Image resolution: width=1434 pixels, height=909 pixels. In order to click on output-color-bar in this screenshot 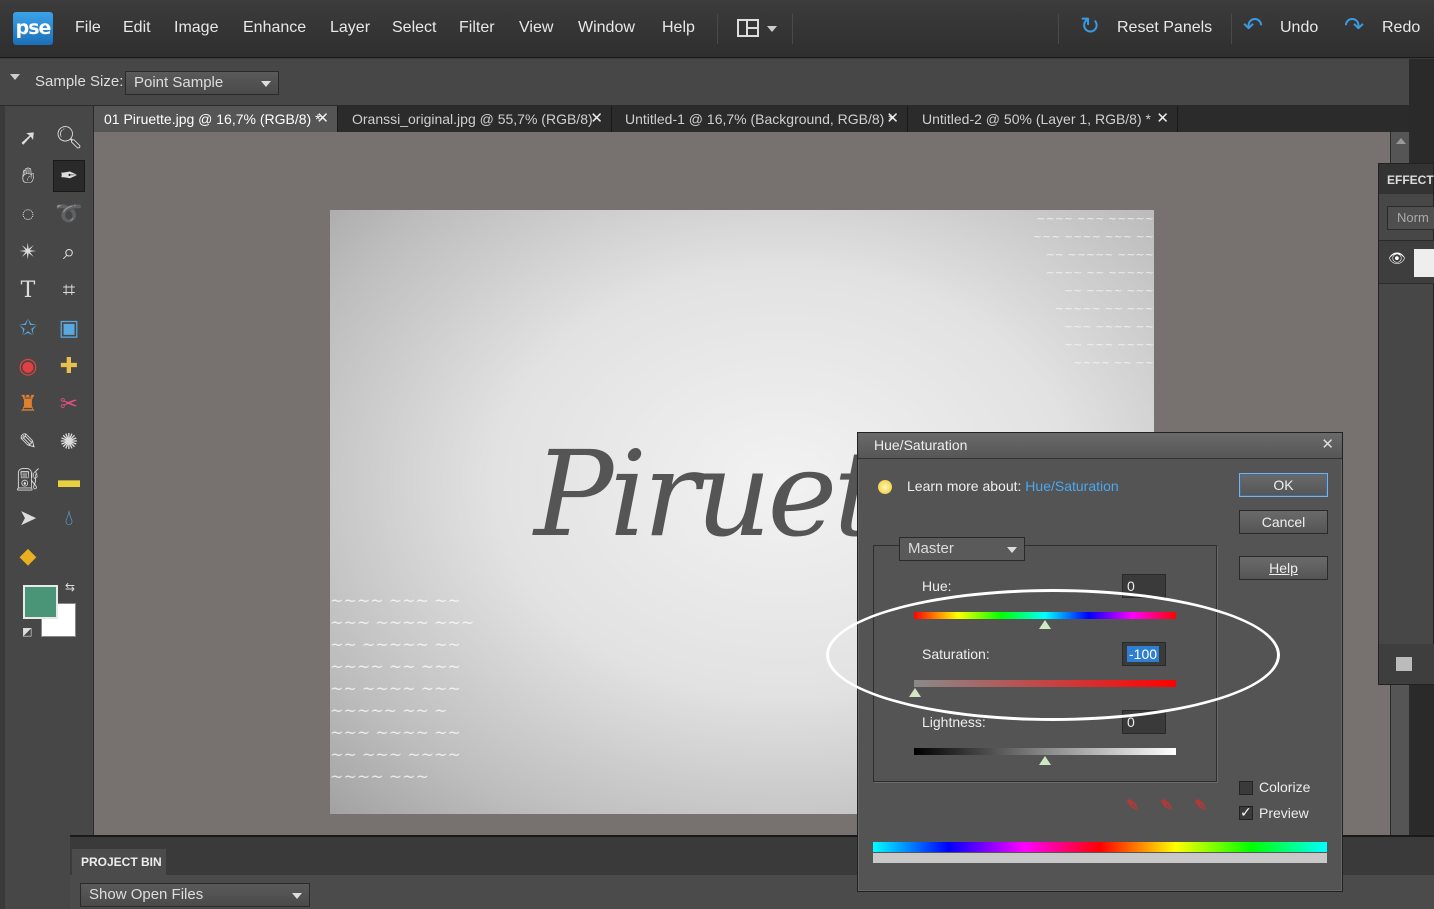, I will do `click(1100, 858)`.